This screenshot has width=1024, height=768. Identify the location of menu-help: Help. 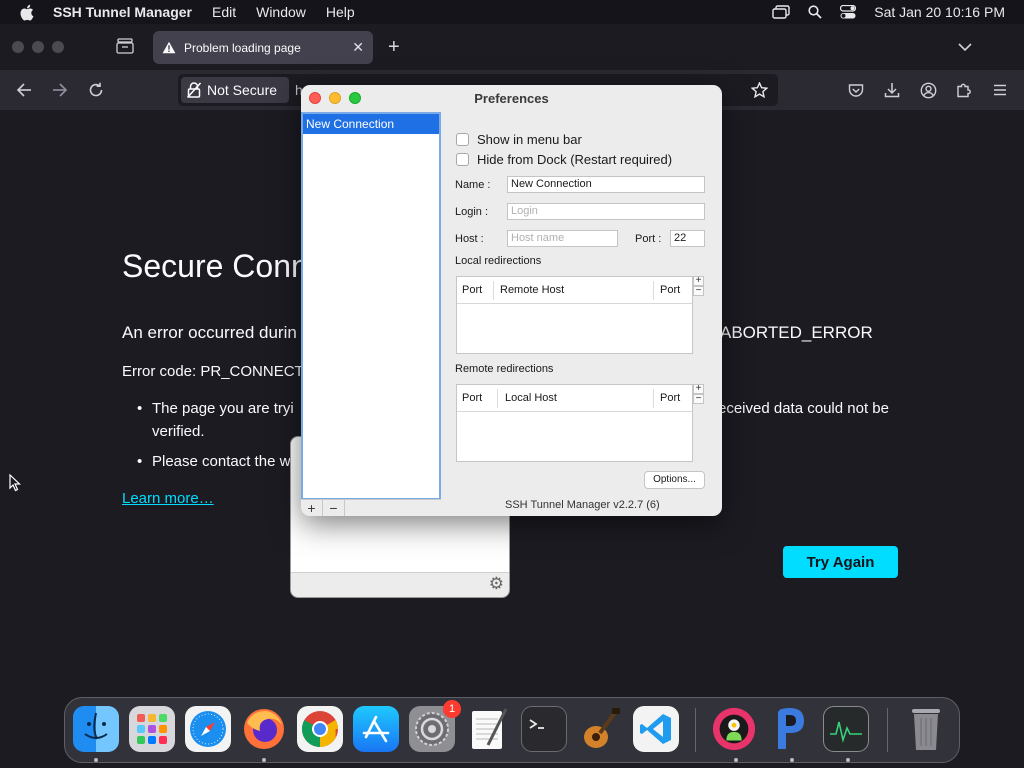
(340, 12).